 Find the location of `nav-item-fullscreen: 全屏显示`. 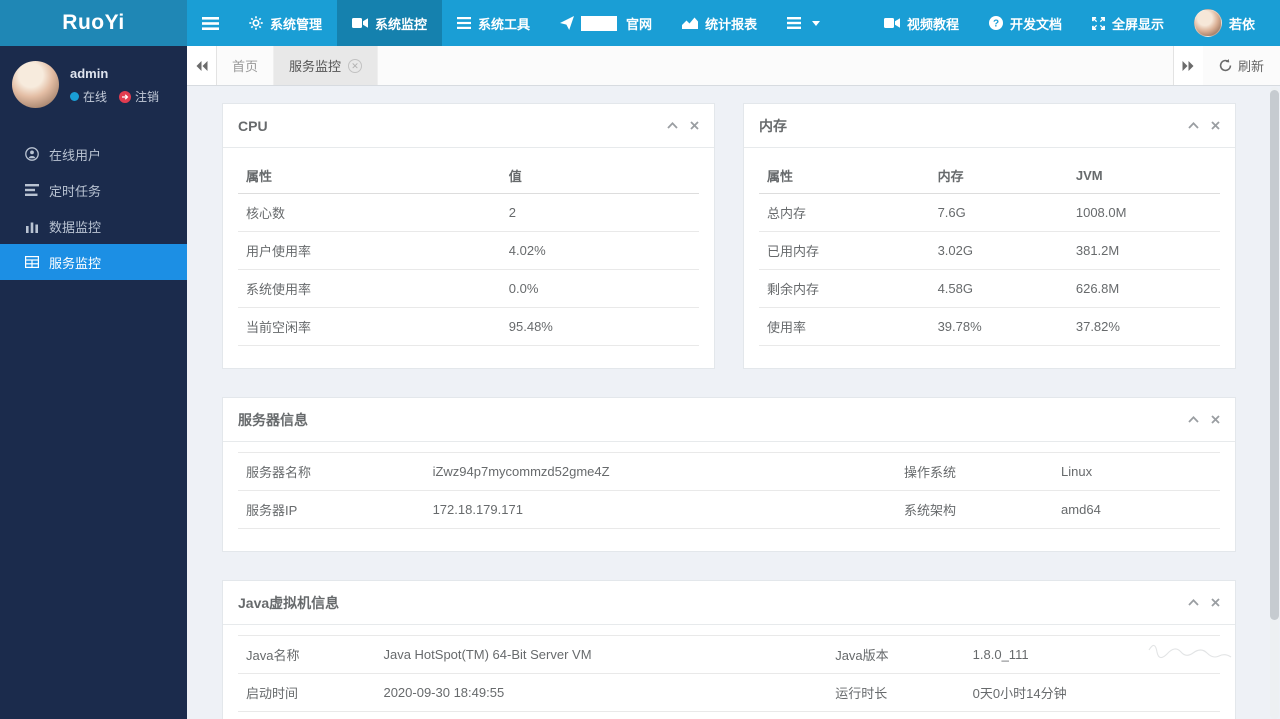

nav-item-fullscreen: 全屏显示 is located at coordinates (1128, 23).